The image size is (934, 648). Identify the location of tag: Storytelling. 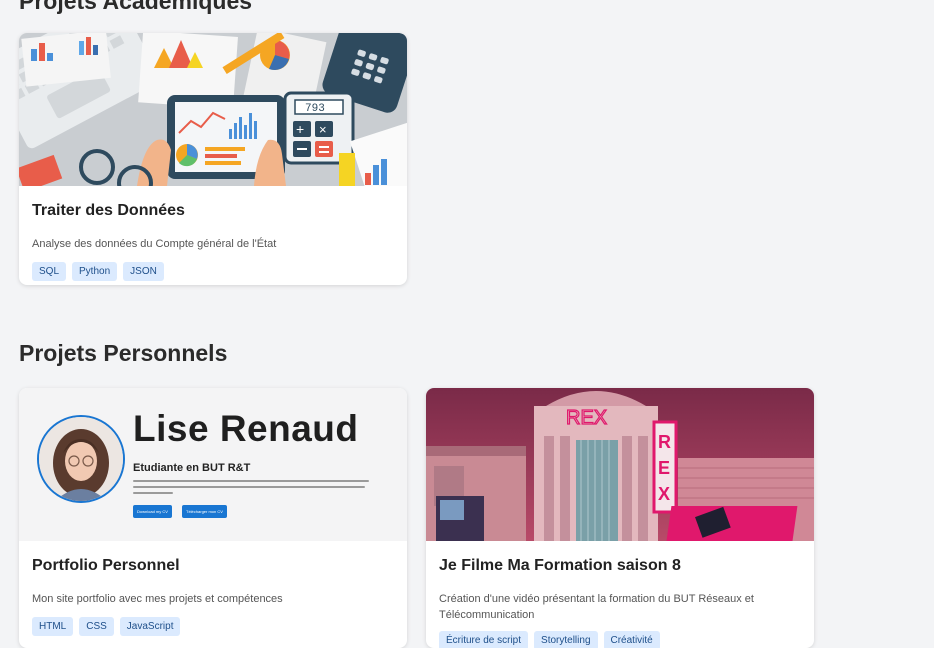
(565, 639).